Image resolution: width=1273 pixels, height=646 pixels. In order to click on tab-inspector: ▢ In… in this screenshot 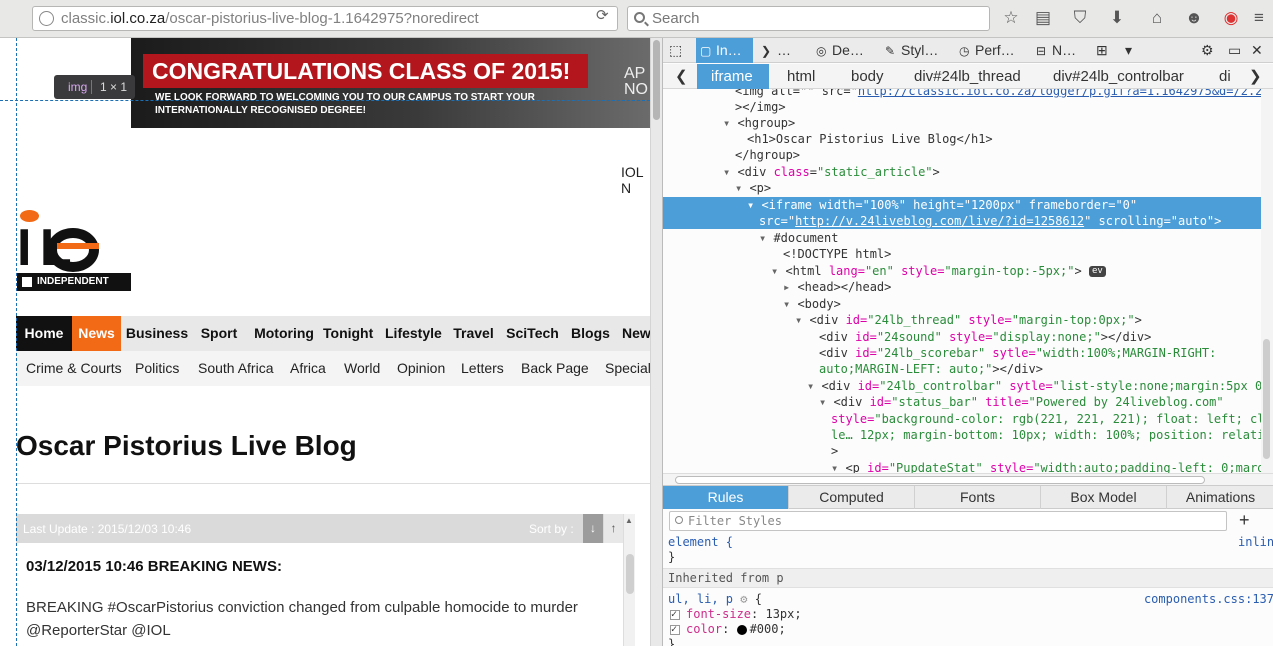, I will do `click(724, 50)`.